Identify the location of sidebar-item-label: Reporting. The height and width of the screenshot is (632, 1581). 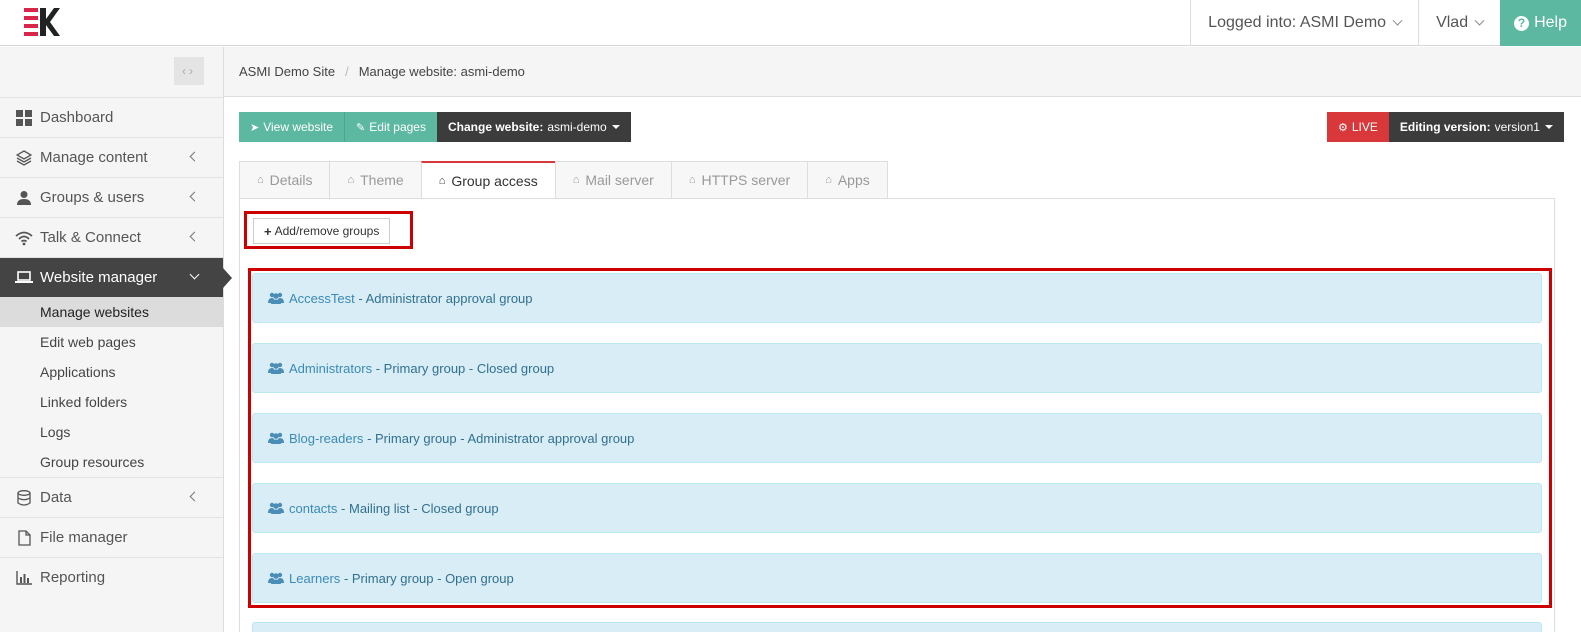
(73, 577).